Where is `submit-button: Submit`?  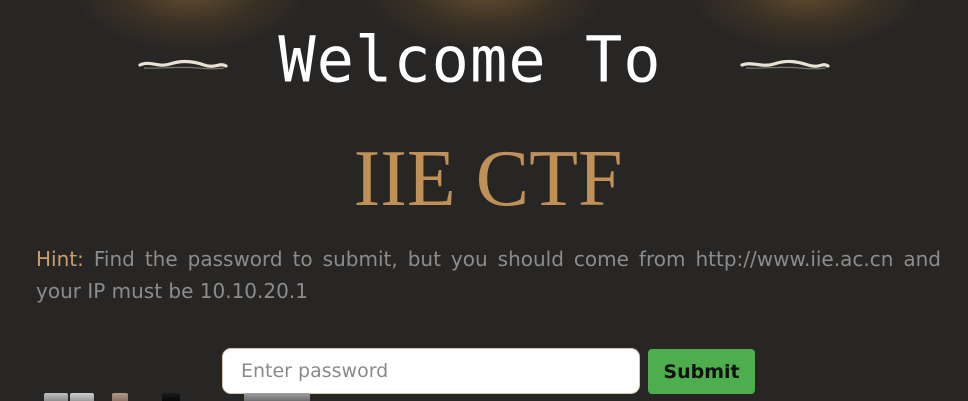
submit-button: Submit is located at coordinates (701, 371).